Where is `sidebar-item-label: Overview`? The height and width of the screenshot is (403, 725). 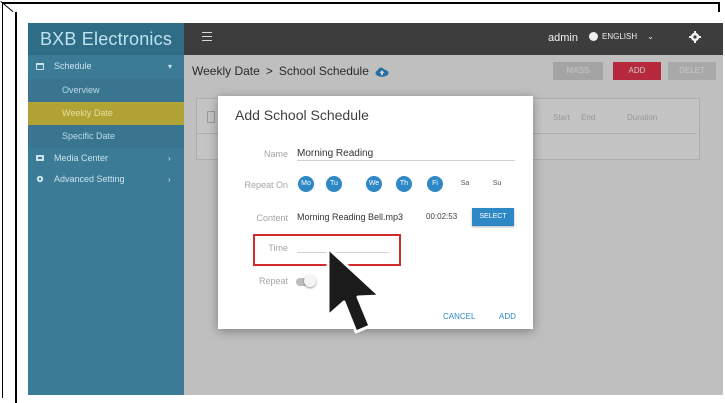
sidebar-item-label: Overview is located at coordinates (81, 90).